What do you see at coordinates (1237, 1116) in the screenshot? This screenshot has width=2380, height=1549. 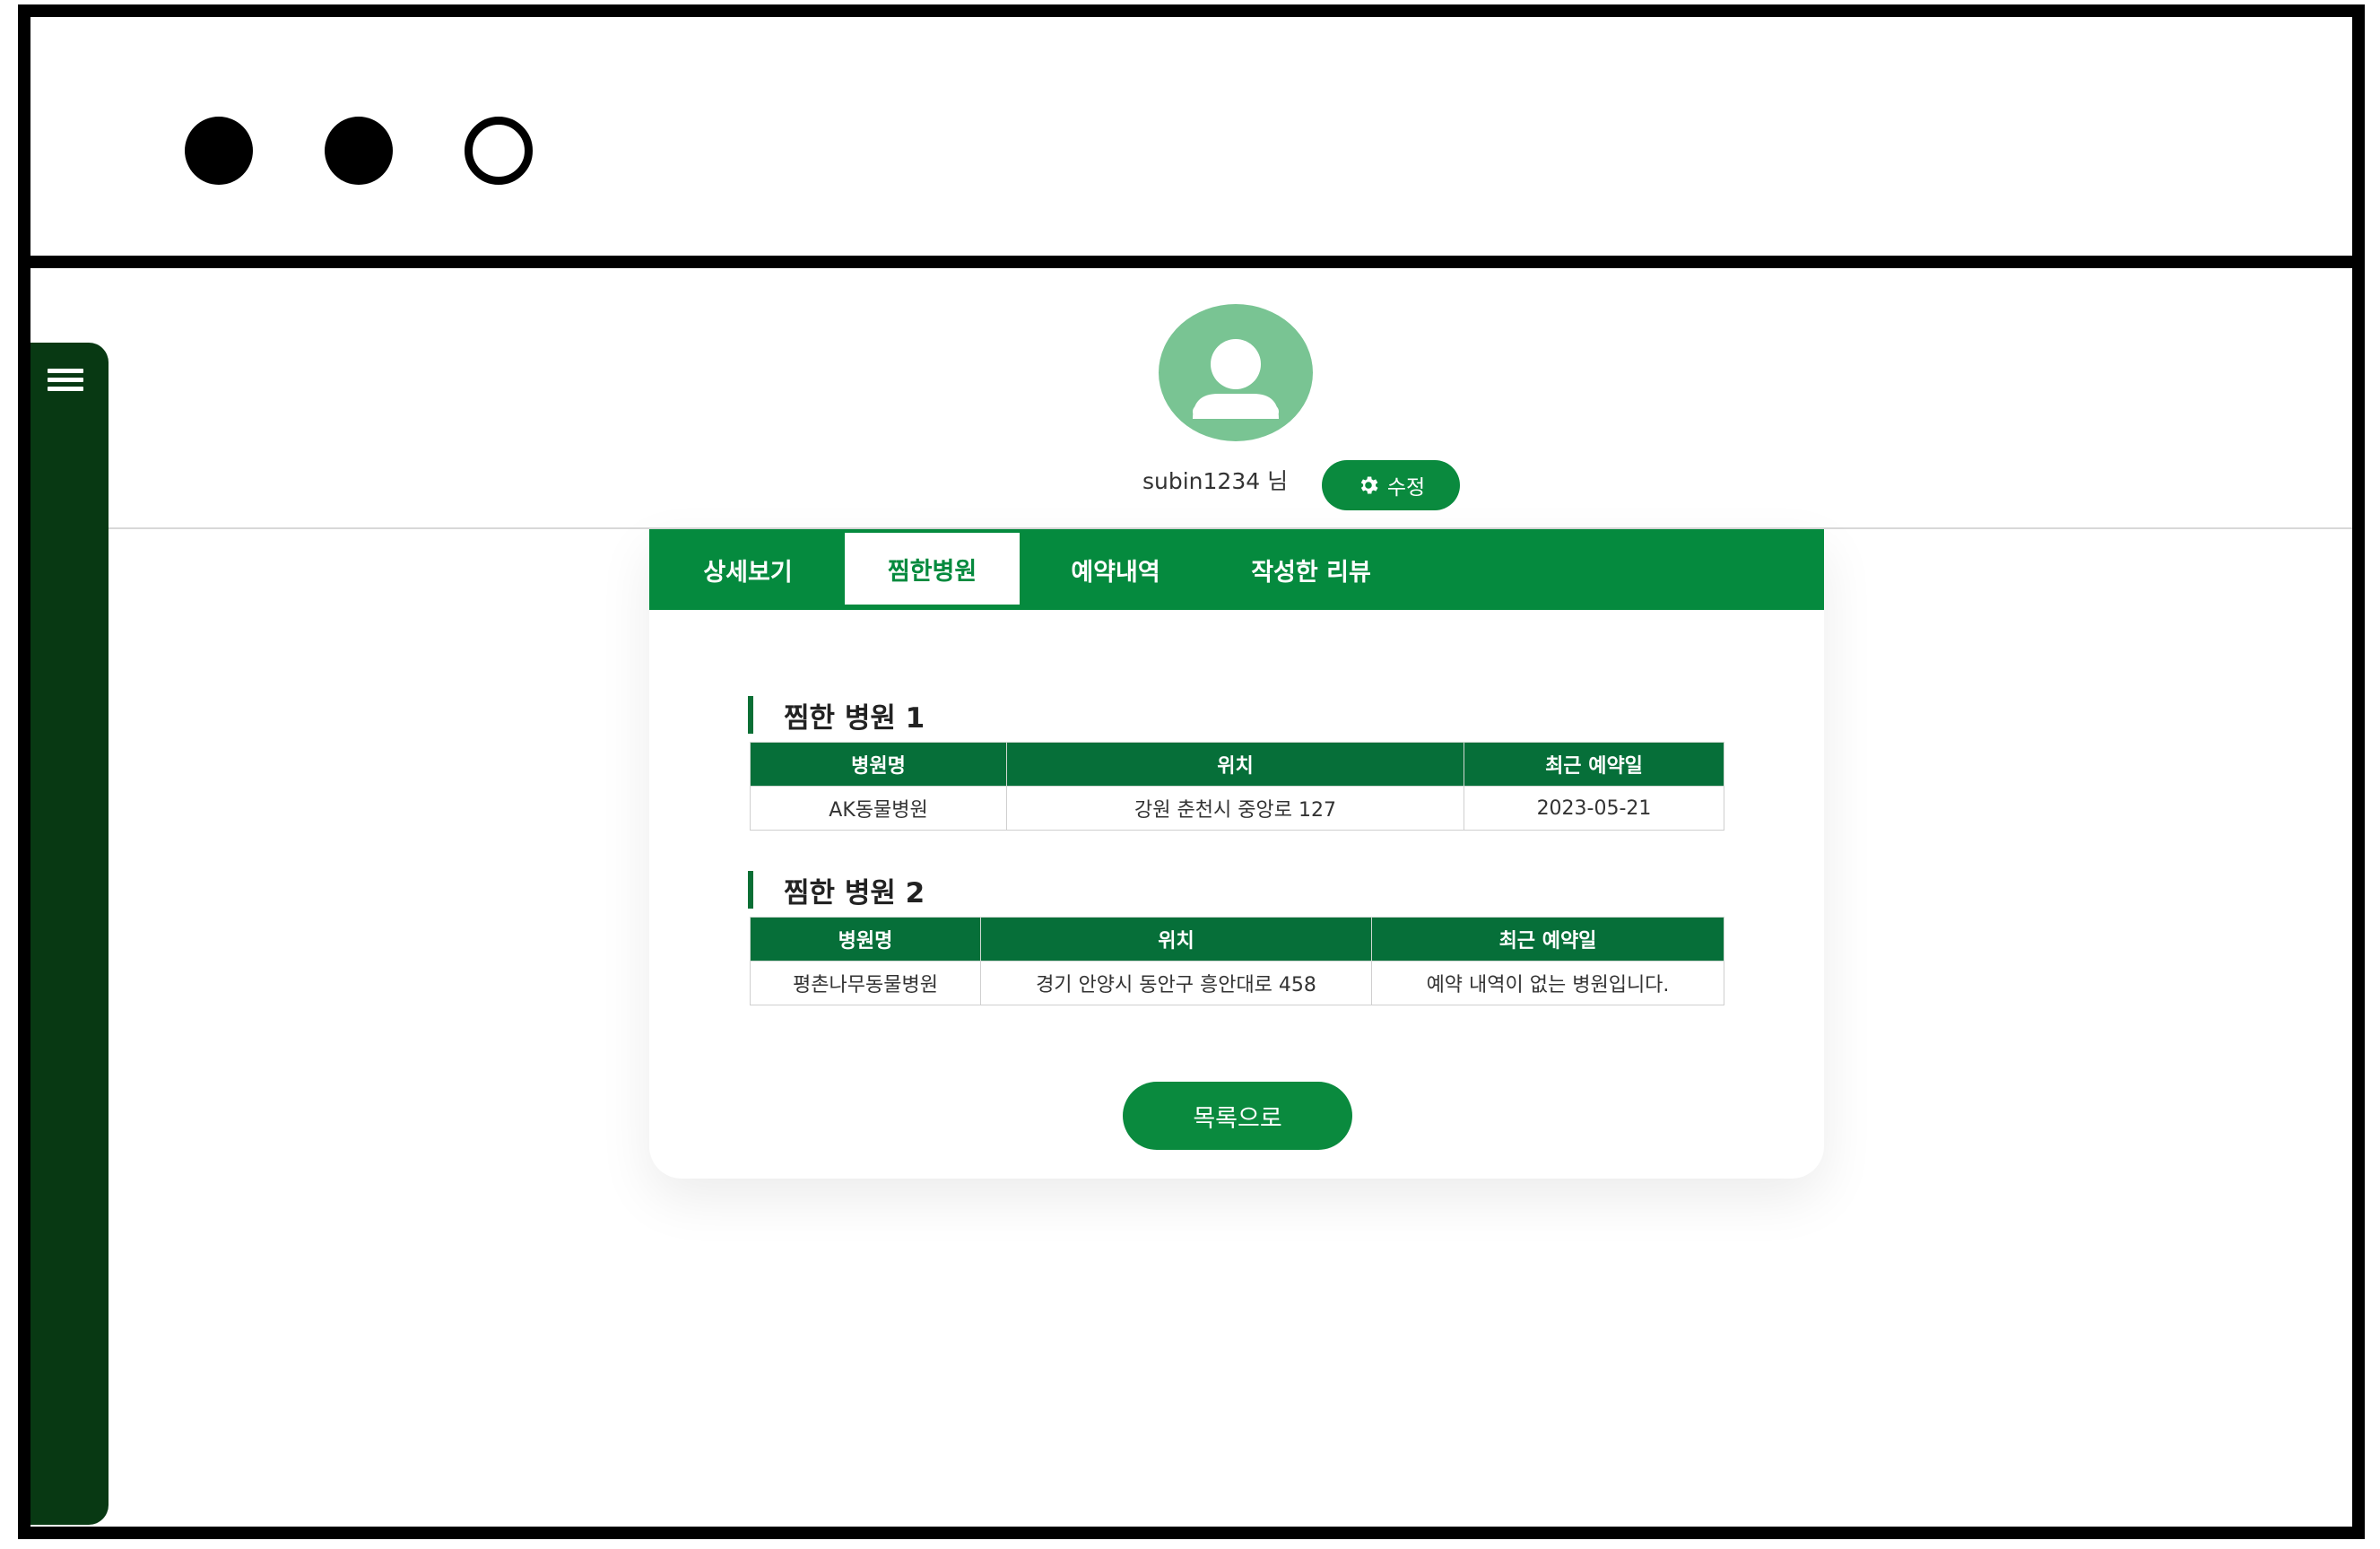 I see `back-to-list-button: 목록으로` at bounding box center [1237, 1116].